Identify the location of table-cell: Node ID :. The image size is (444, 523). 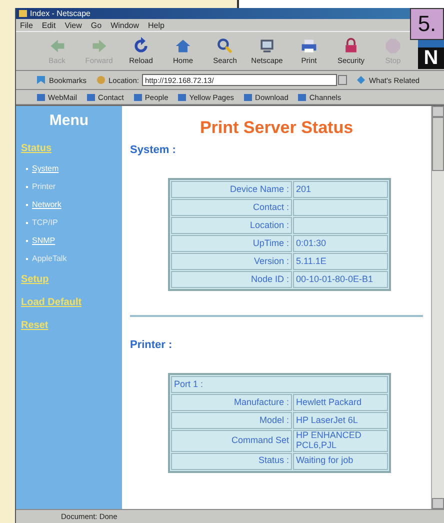
(231, 279).